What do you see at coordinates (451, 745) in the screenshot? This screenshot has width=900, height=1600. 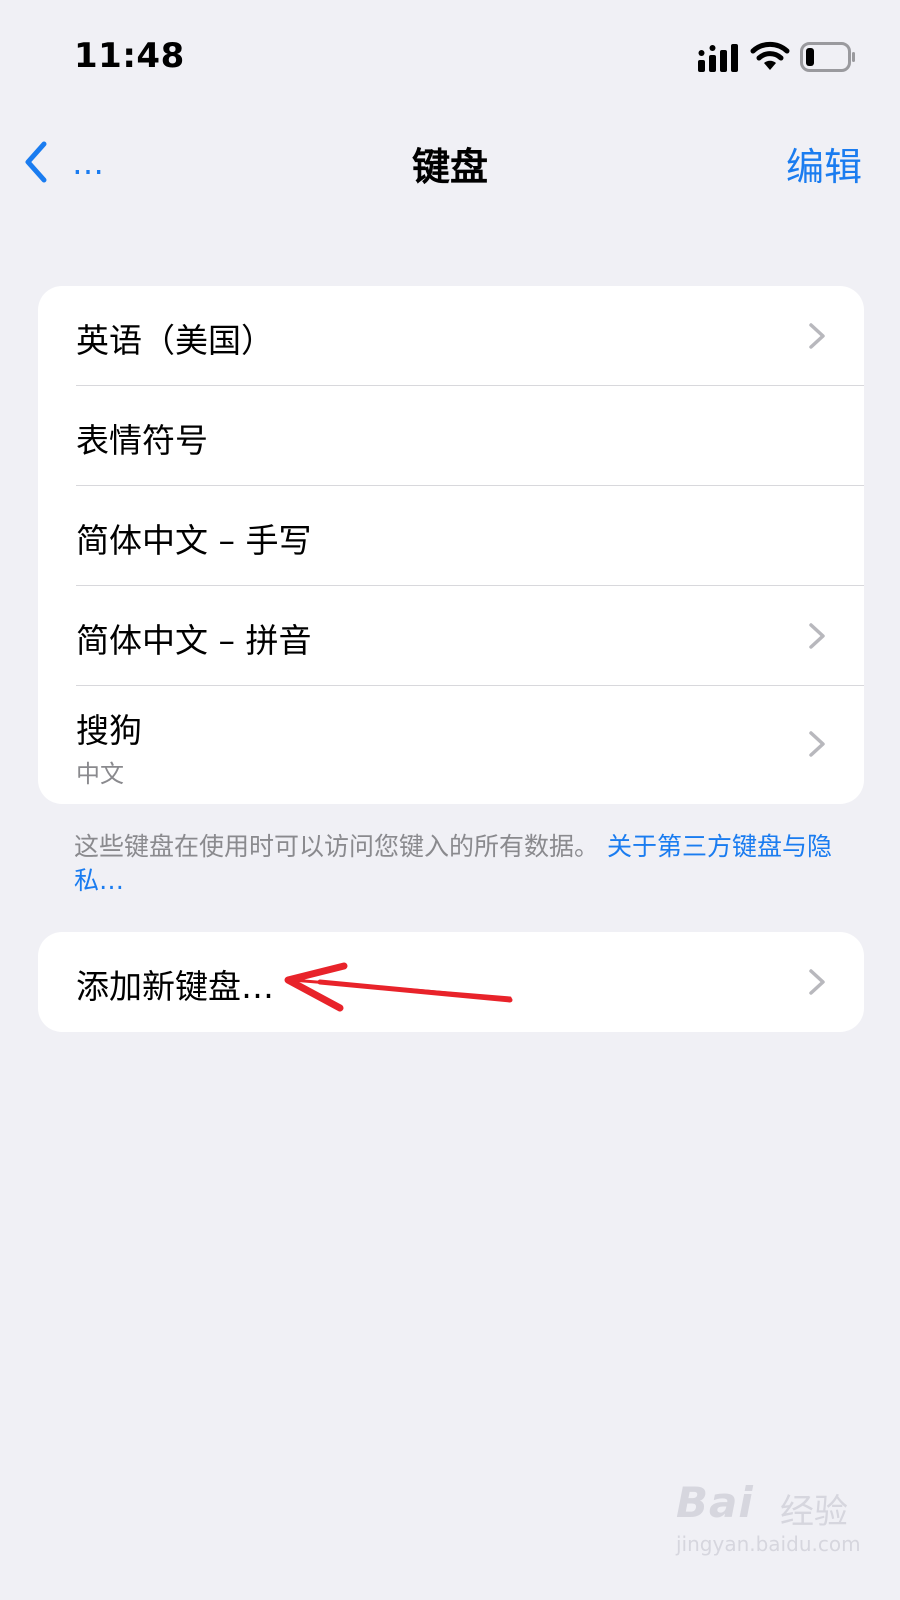 I see `keyboard-row-sogou: 搜狗 中文` at bounding box center [451, 745].